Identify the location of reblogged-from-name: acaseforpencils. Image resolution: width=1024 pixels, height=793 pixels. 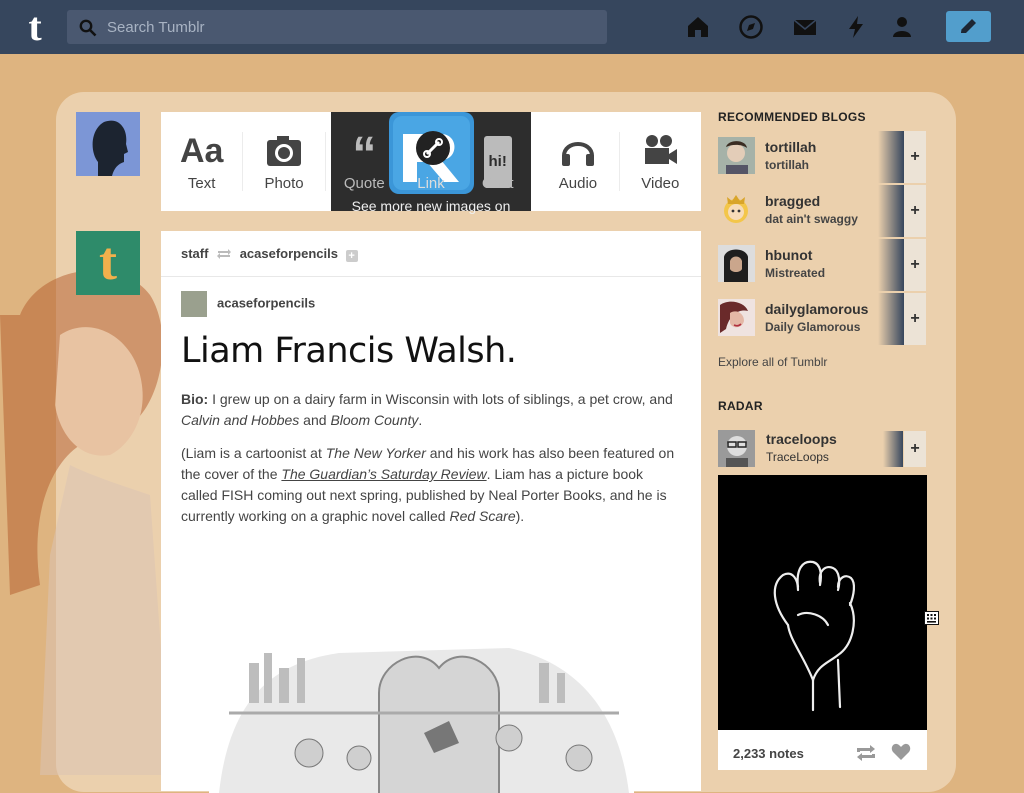
(289, 253).